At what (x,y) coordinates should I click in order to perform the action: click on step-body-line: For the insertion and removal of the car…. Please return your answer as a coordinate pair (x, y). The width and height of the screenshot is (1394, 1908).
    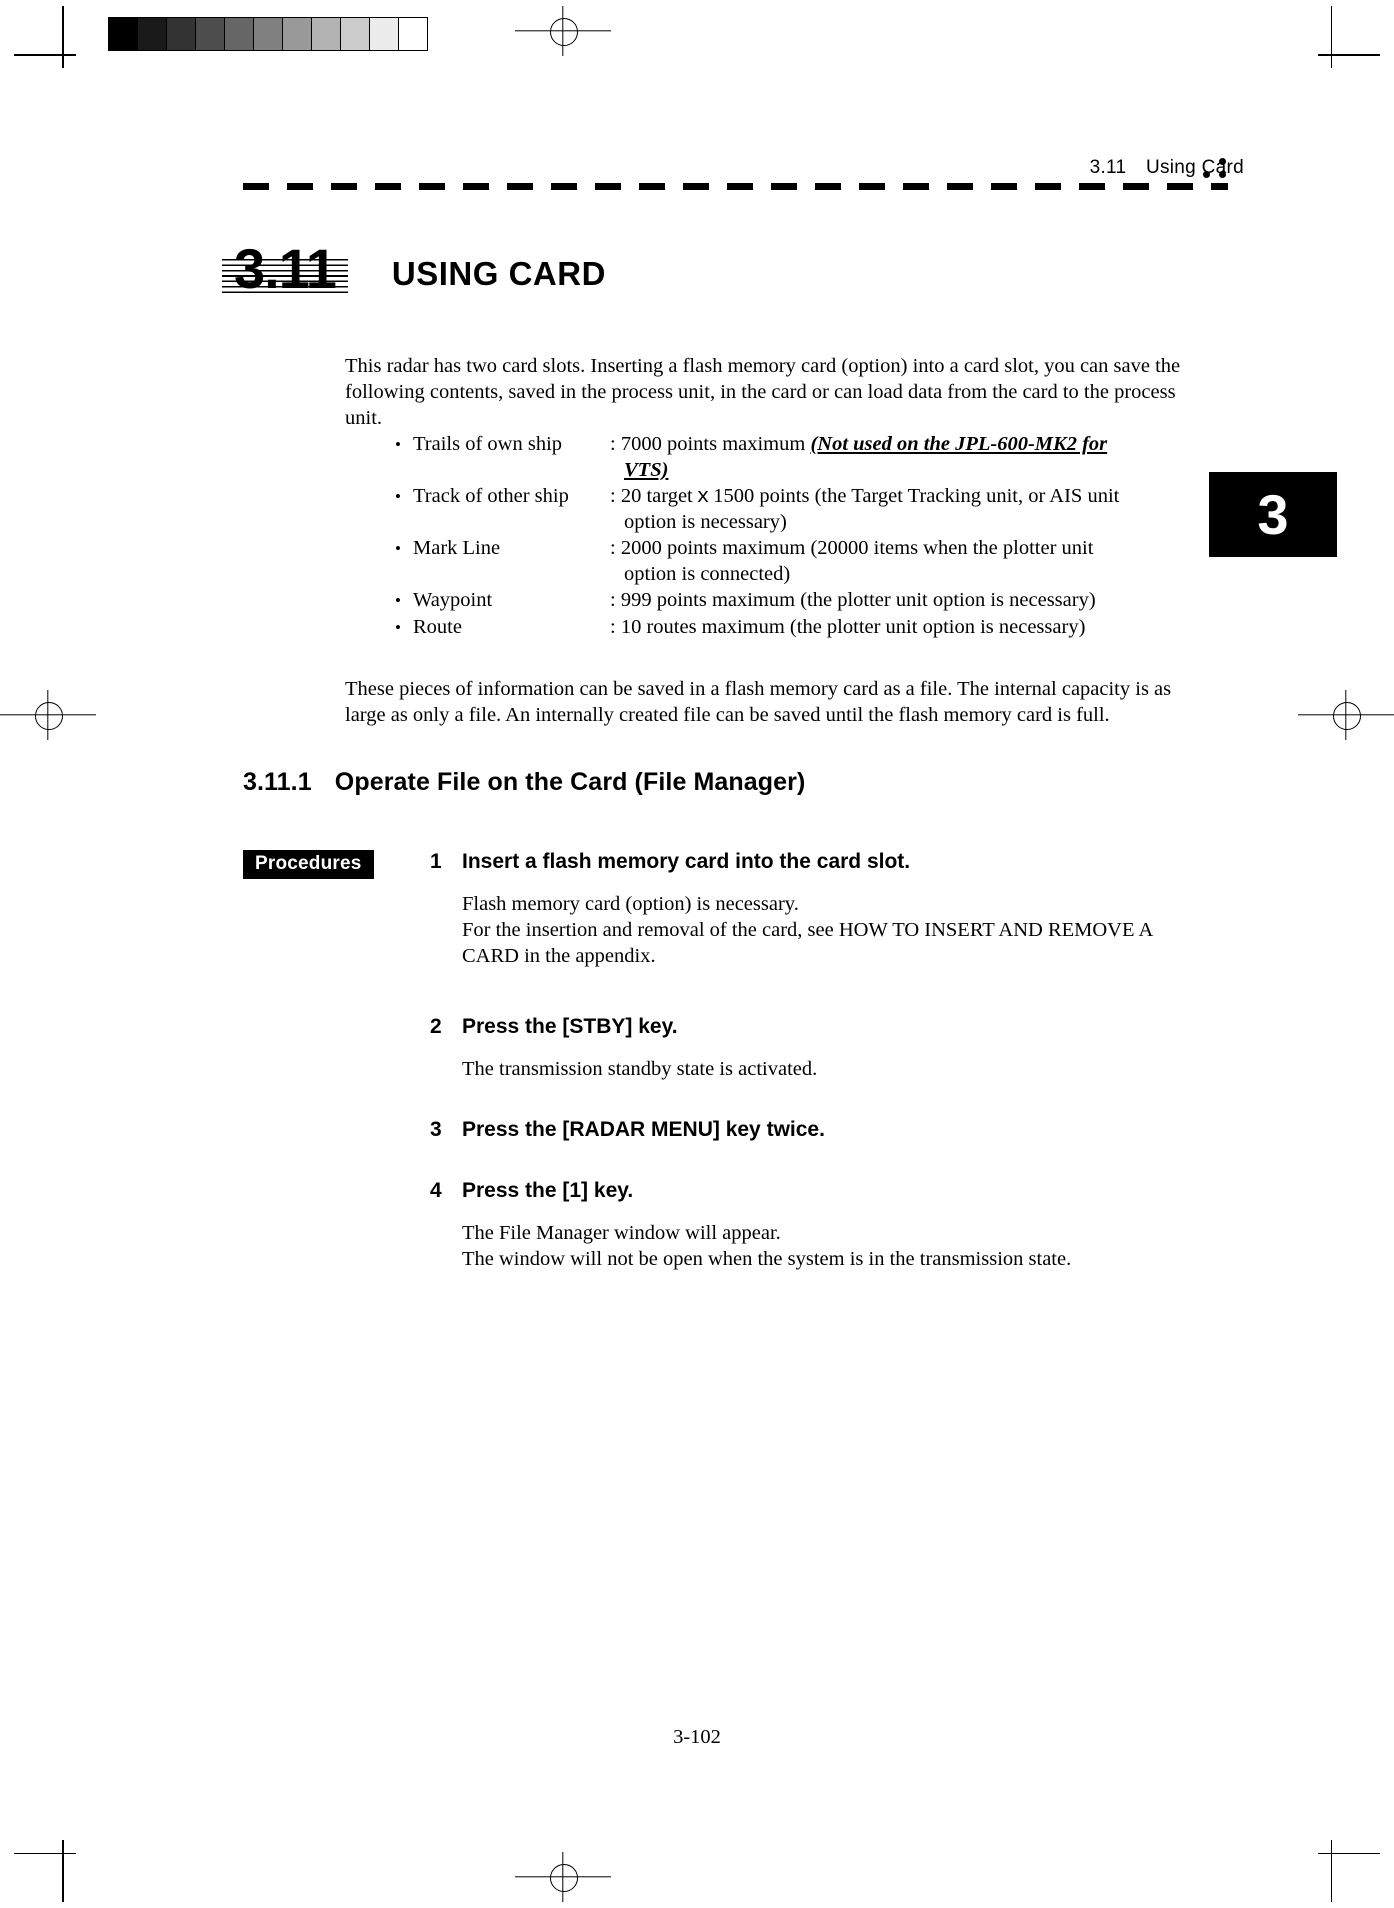
    Looking at the image, I should click on (807, 943).